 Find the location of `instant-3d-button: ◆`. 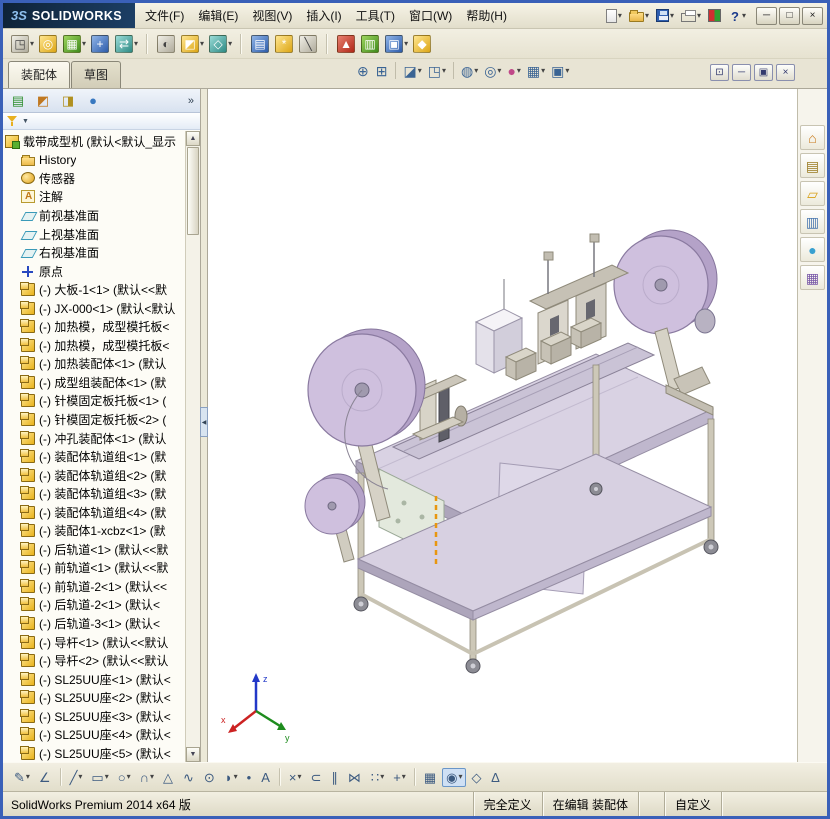

instant-3d-button: ◆ is located at coordinates (422, 44).